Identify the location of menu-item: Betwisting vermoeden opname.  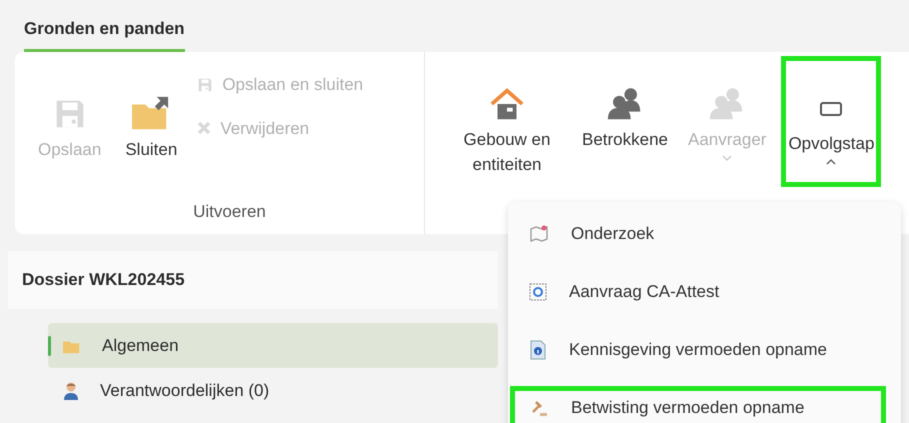
(698, 404).